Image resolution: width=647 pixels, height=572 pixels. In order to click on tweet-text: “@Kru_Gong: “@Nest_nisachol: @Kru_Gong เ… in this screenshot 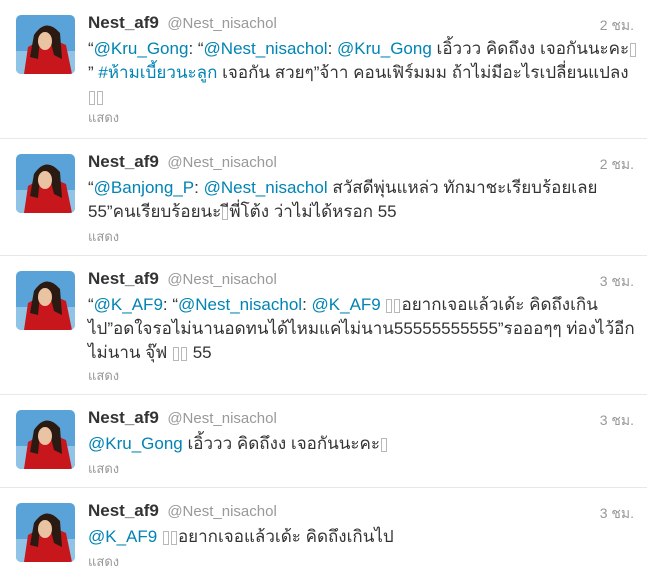, I will do `click(363, 73)`.